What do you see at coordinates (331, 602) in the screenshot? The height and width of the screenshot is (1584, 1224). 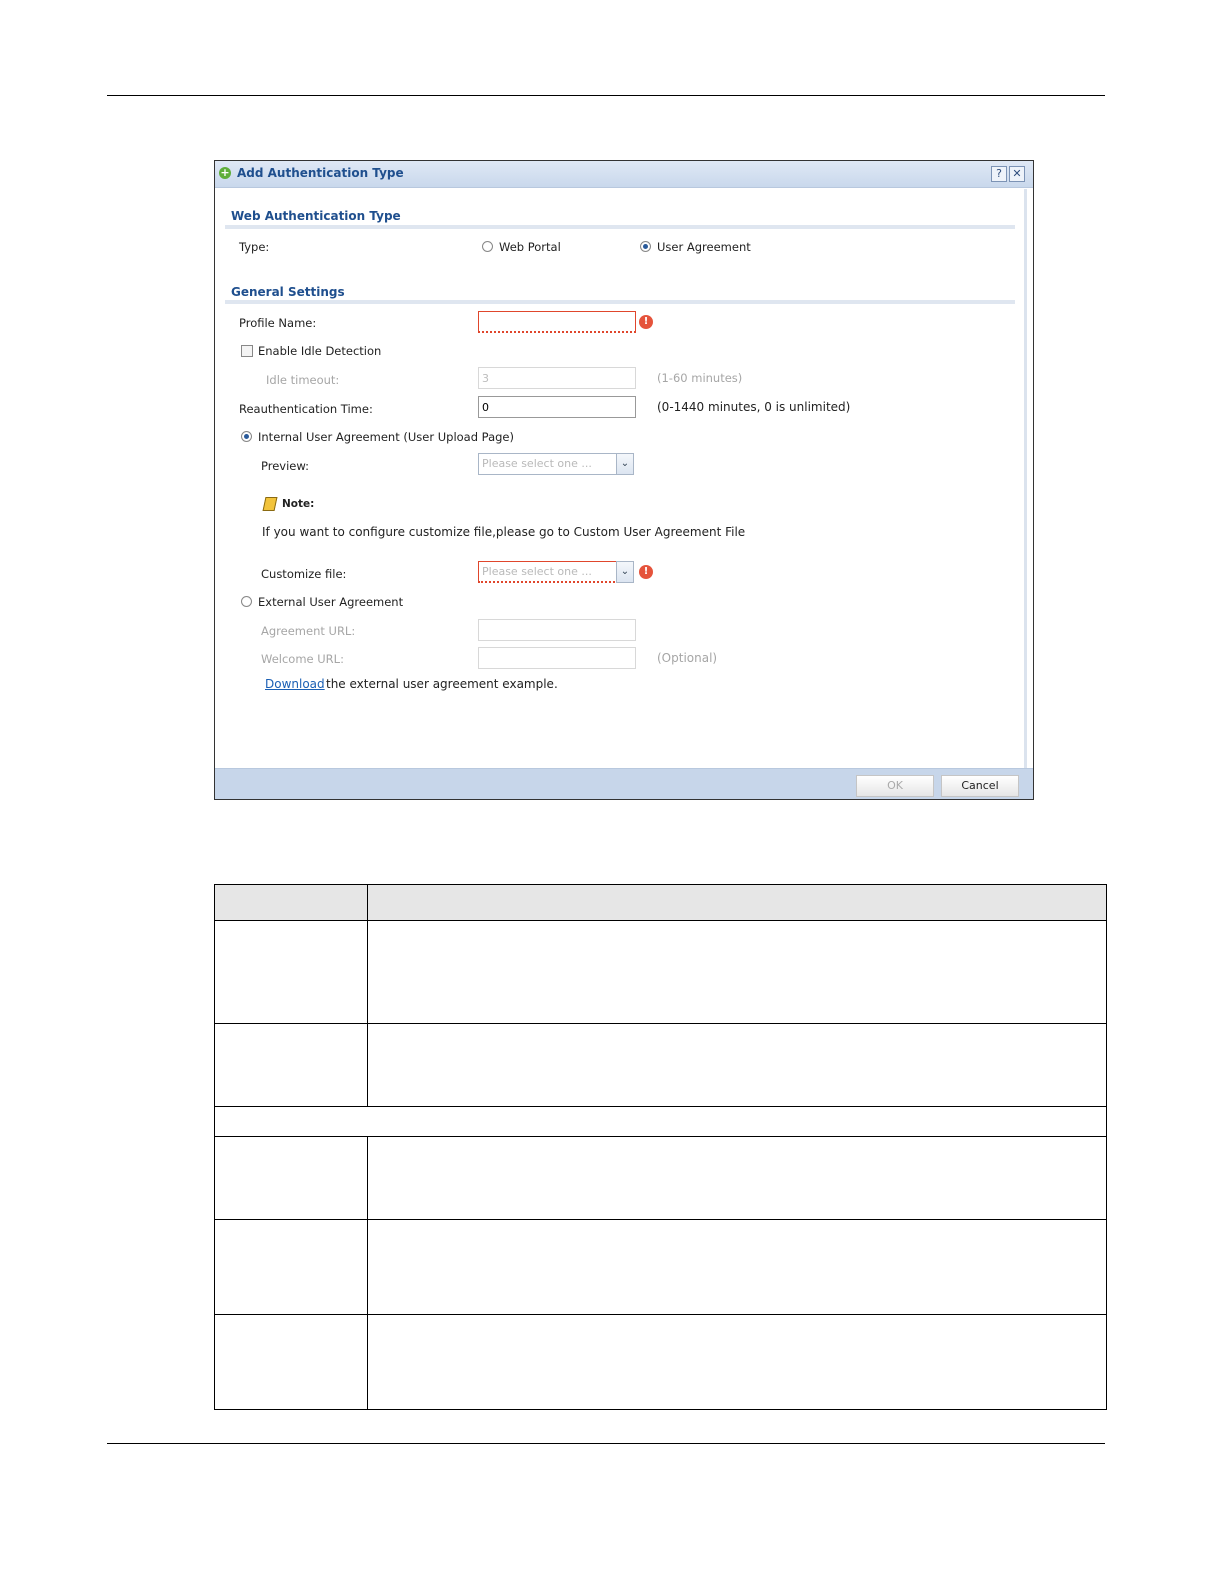 I see `external-user-agreement-label: External User Agreement` at bounding box center [331, 602].